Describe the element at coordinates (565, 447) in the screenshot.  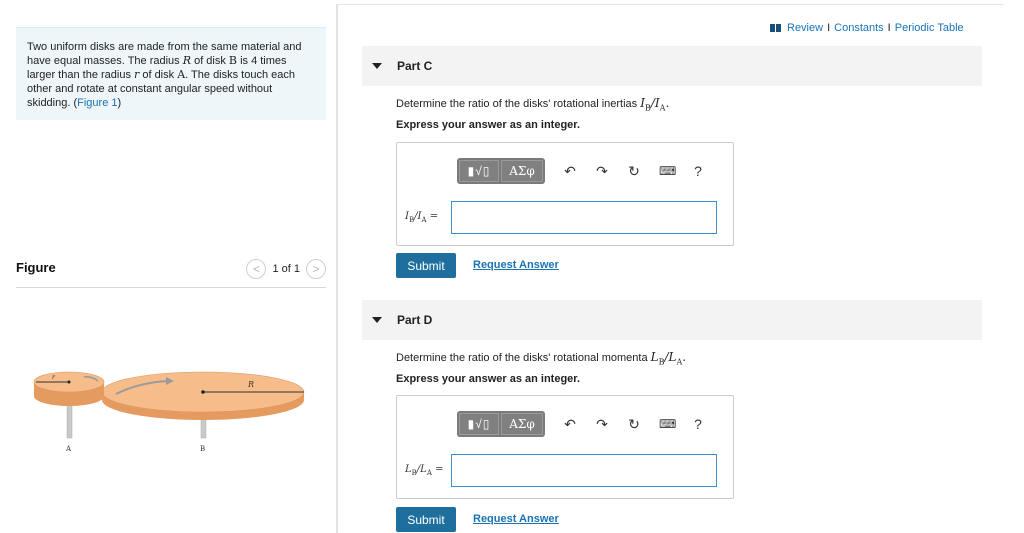
I see `part-d-answer-editor: ▮√▯ ΑΣφ ↶ ↷ ↻ ⌨ ? LB/LA =` at that location.